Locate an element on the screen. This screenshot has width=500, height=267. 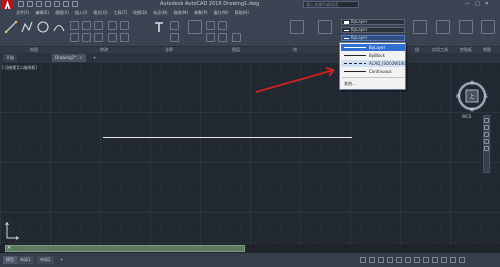
text-tool-icon is located at coordinates (159, 27).